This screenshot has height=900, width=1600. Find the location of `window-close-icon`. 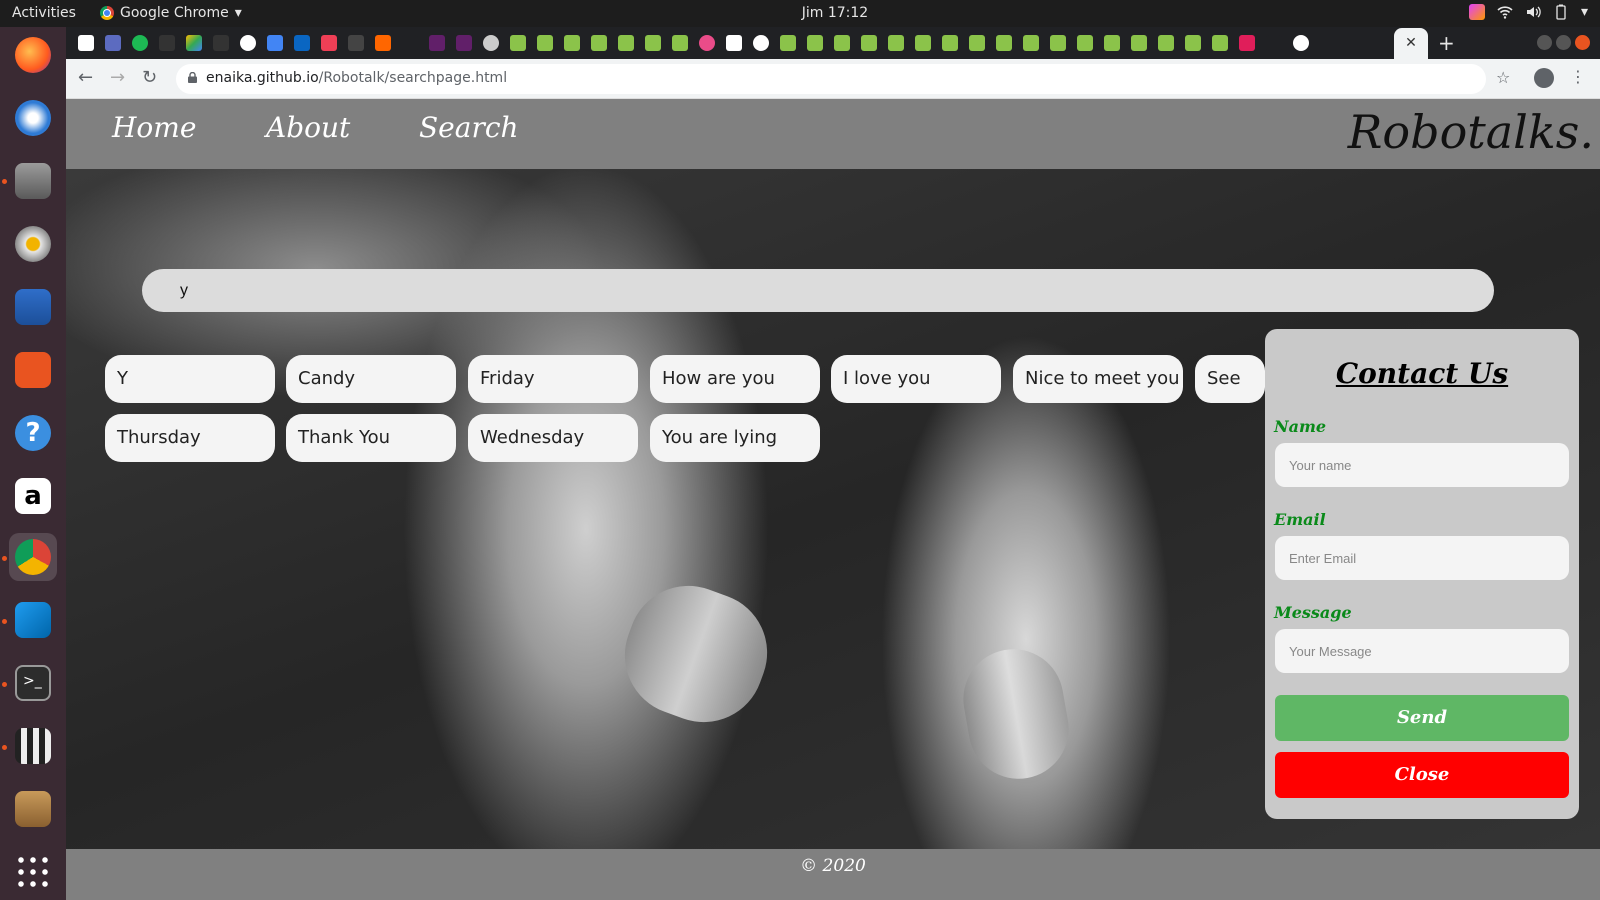

window-close-icon is located at coordinates (1582, 42).